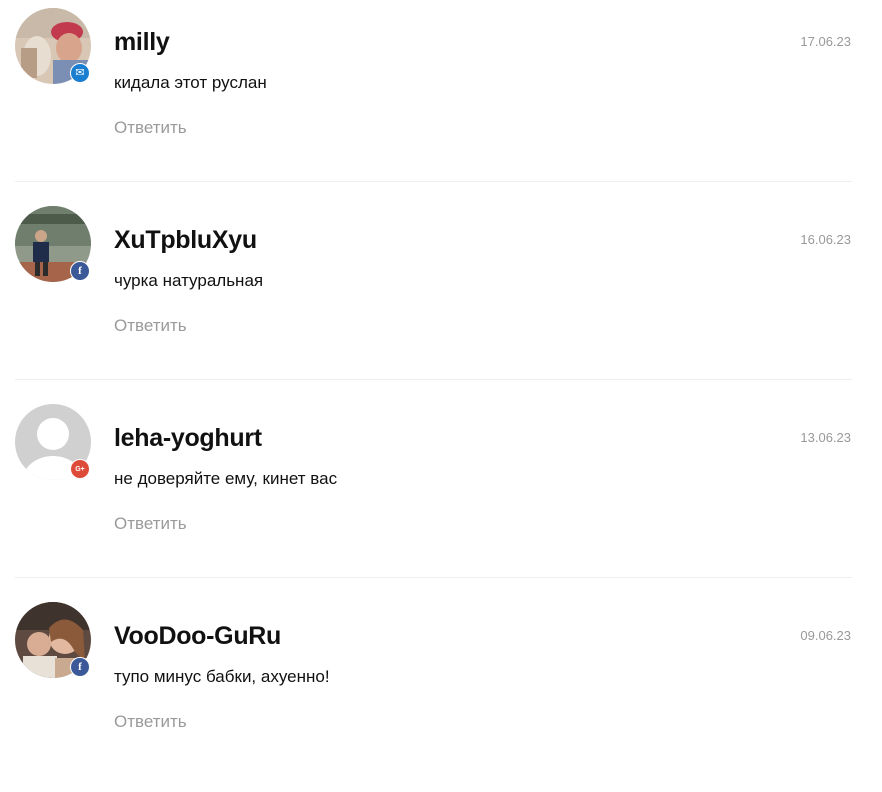 This screenshot has height=792, width=882. Describe the element at coordinates (185, 240) in the screenshot. I see `author-name: XuTpbluXyu` at that location.